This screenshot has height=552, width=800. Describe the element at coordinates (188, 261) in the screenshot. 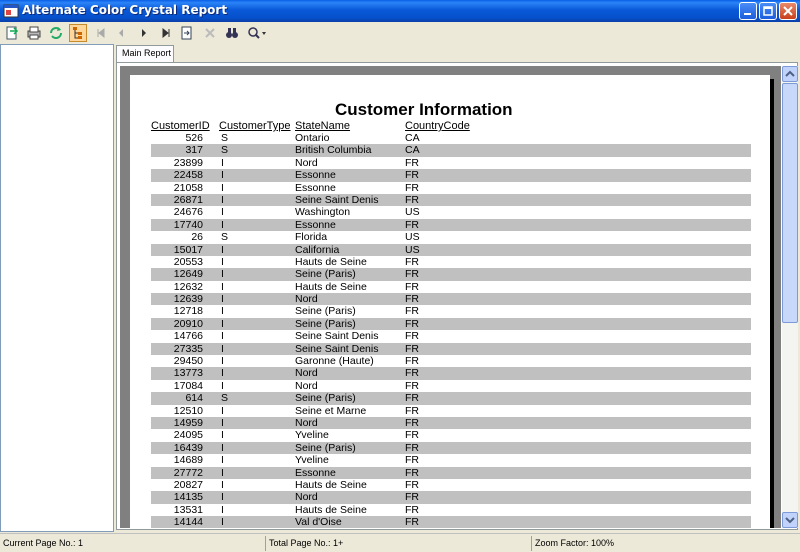

I see `customer-id-cell: 20553` at that location.